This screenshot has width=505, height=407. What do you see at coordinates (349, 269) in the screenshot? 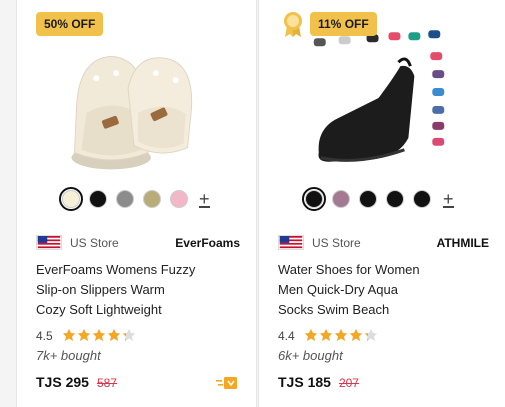
I see `title-line: Water Shoes for Women` at bounding box center [349, 269].